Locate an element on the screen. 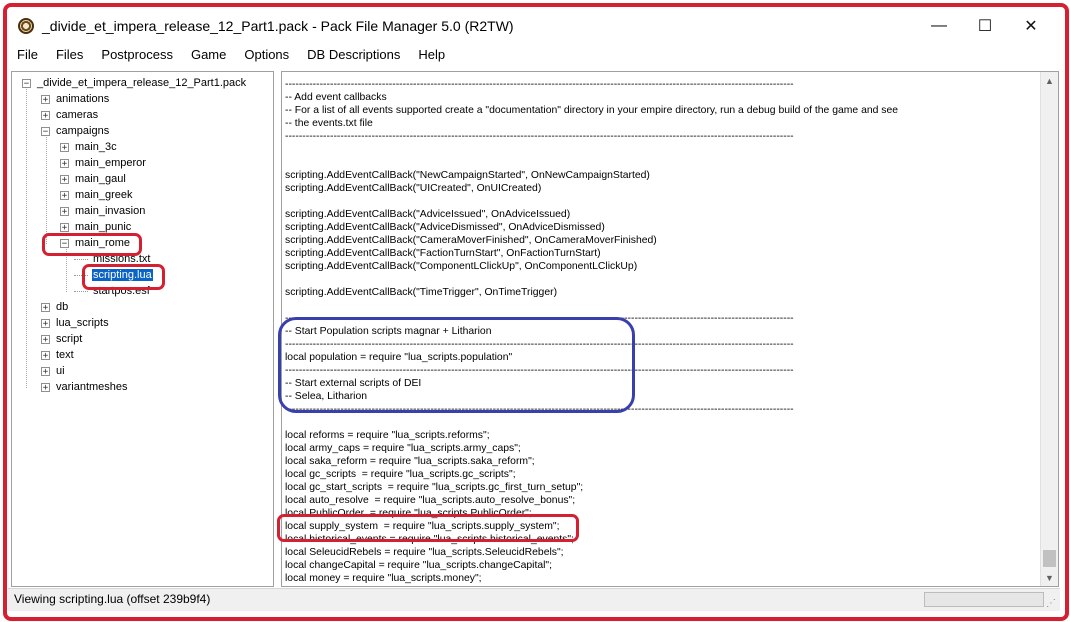 The height and width of the screenshot is (622, 1070). menu-game: Game is located at coordinates (208, 55).